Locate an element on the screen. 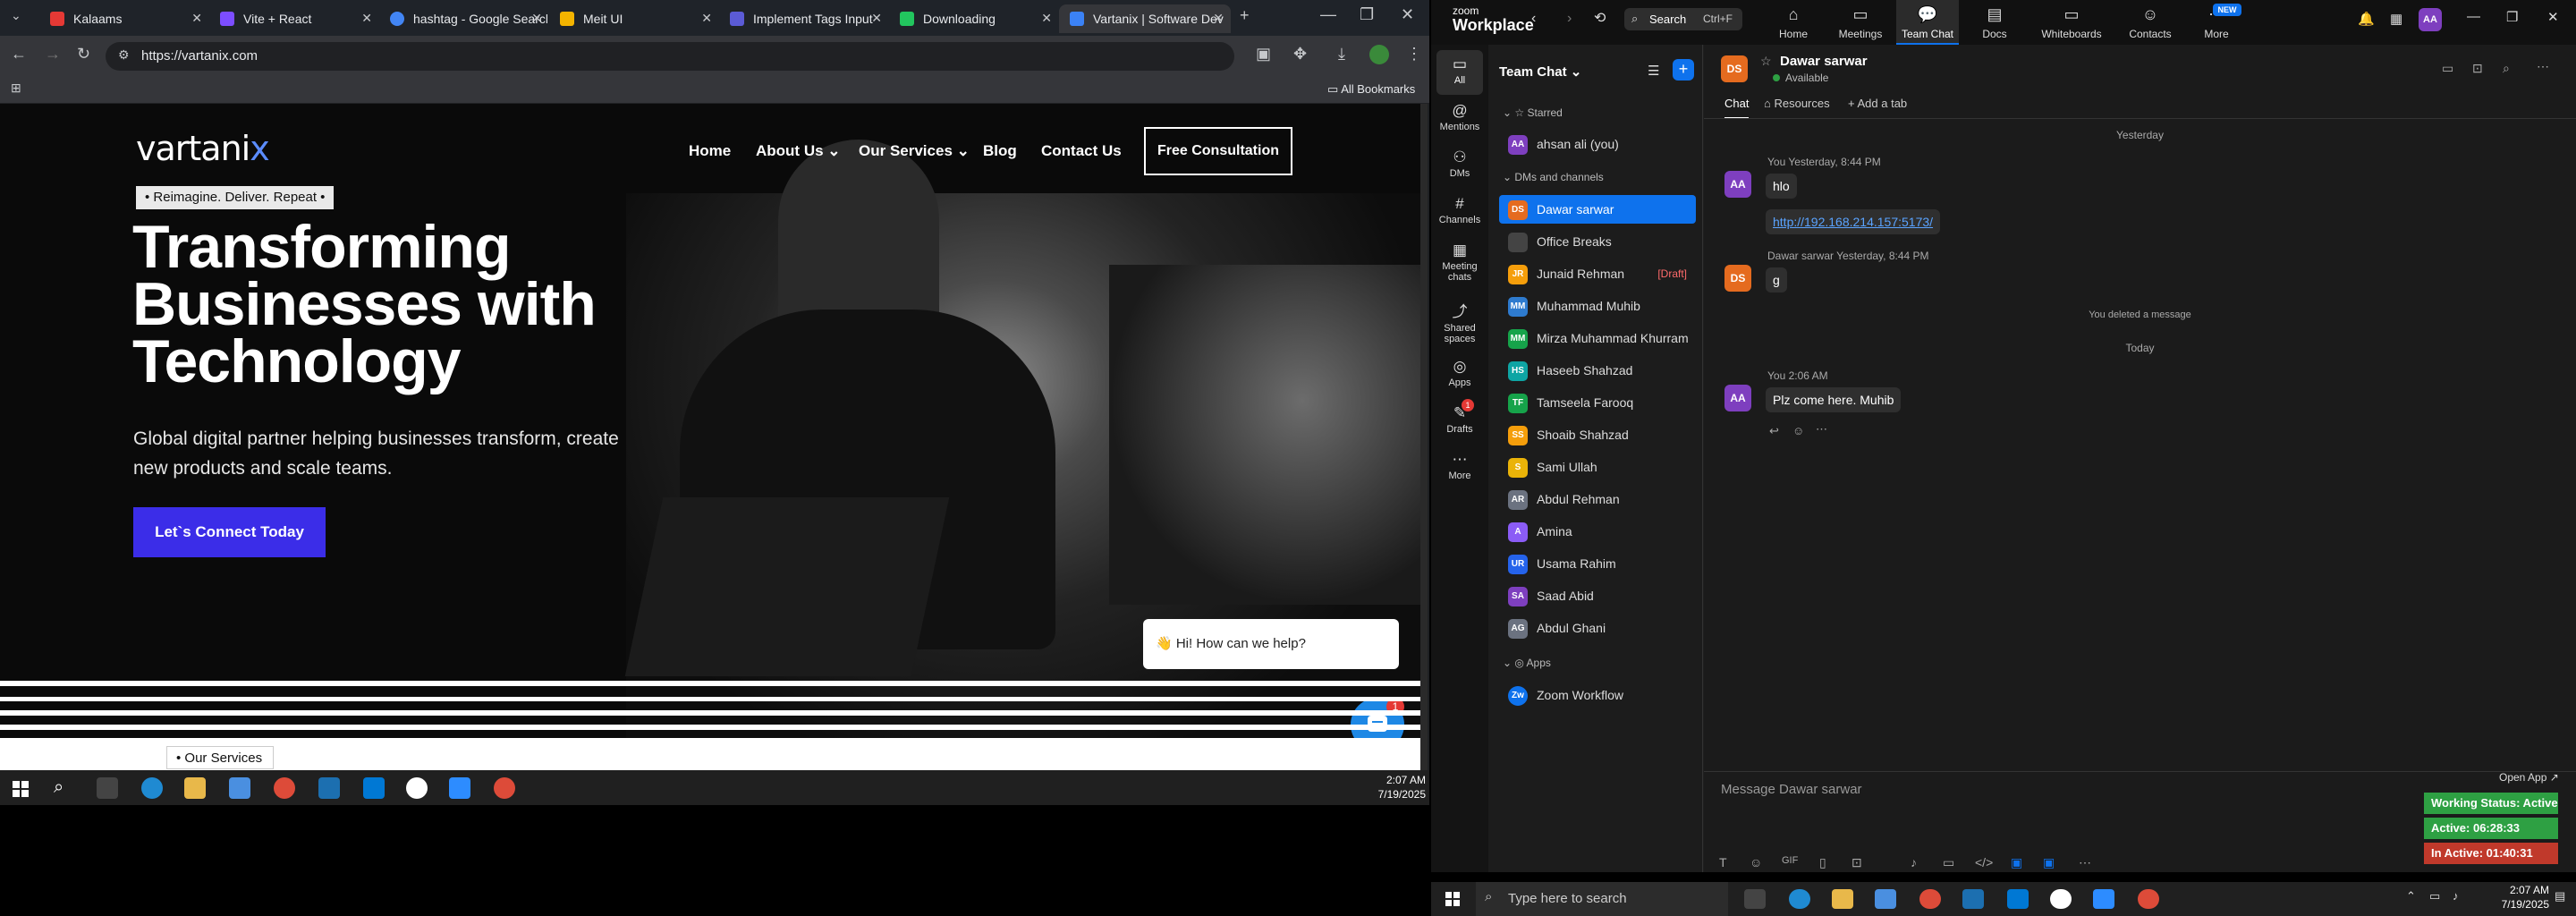 The image size is (2576, 916). tab-downloading: Downloading ✕ is located at coordinates (974, 18).